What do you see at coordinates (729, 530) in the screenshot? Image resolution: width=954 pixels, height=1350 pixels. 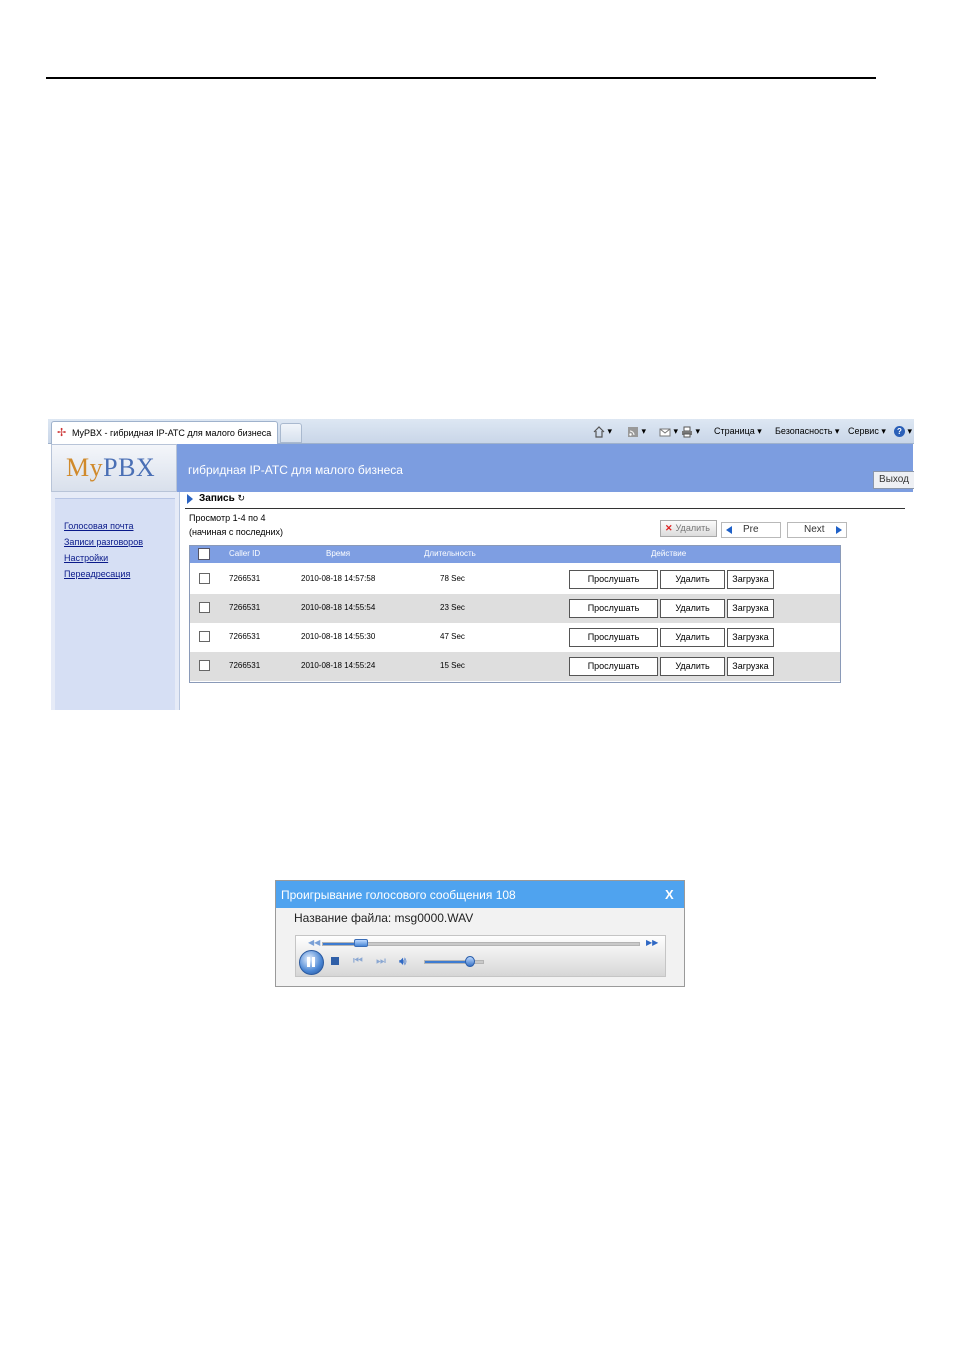 I see `arrow-left-icon` at bounding box center [729, 530].